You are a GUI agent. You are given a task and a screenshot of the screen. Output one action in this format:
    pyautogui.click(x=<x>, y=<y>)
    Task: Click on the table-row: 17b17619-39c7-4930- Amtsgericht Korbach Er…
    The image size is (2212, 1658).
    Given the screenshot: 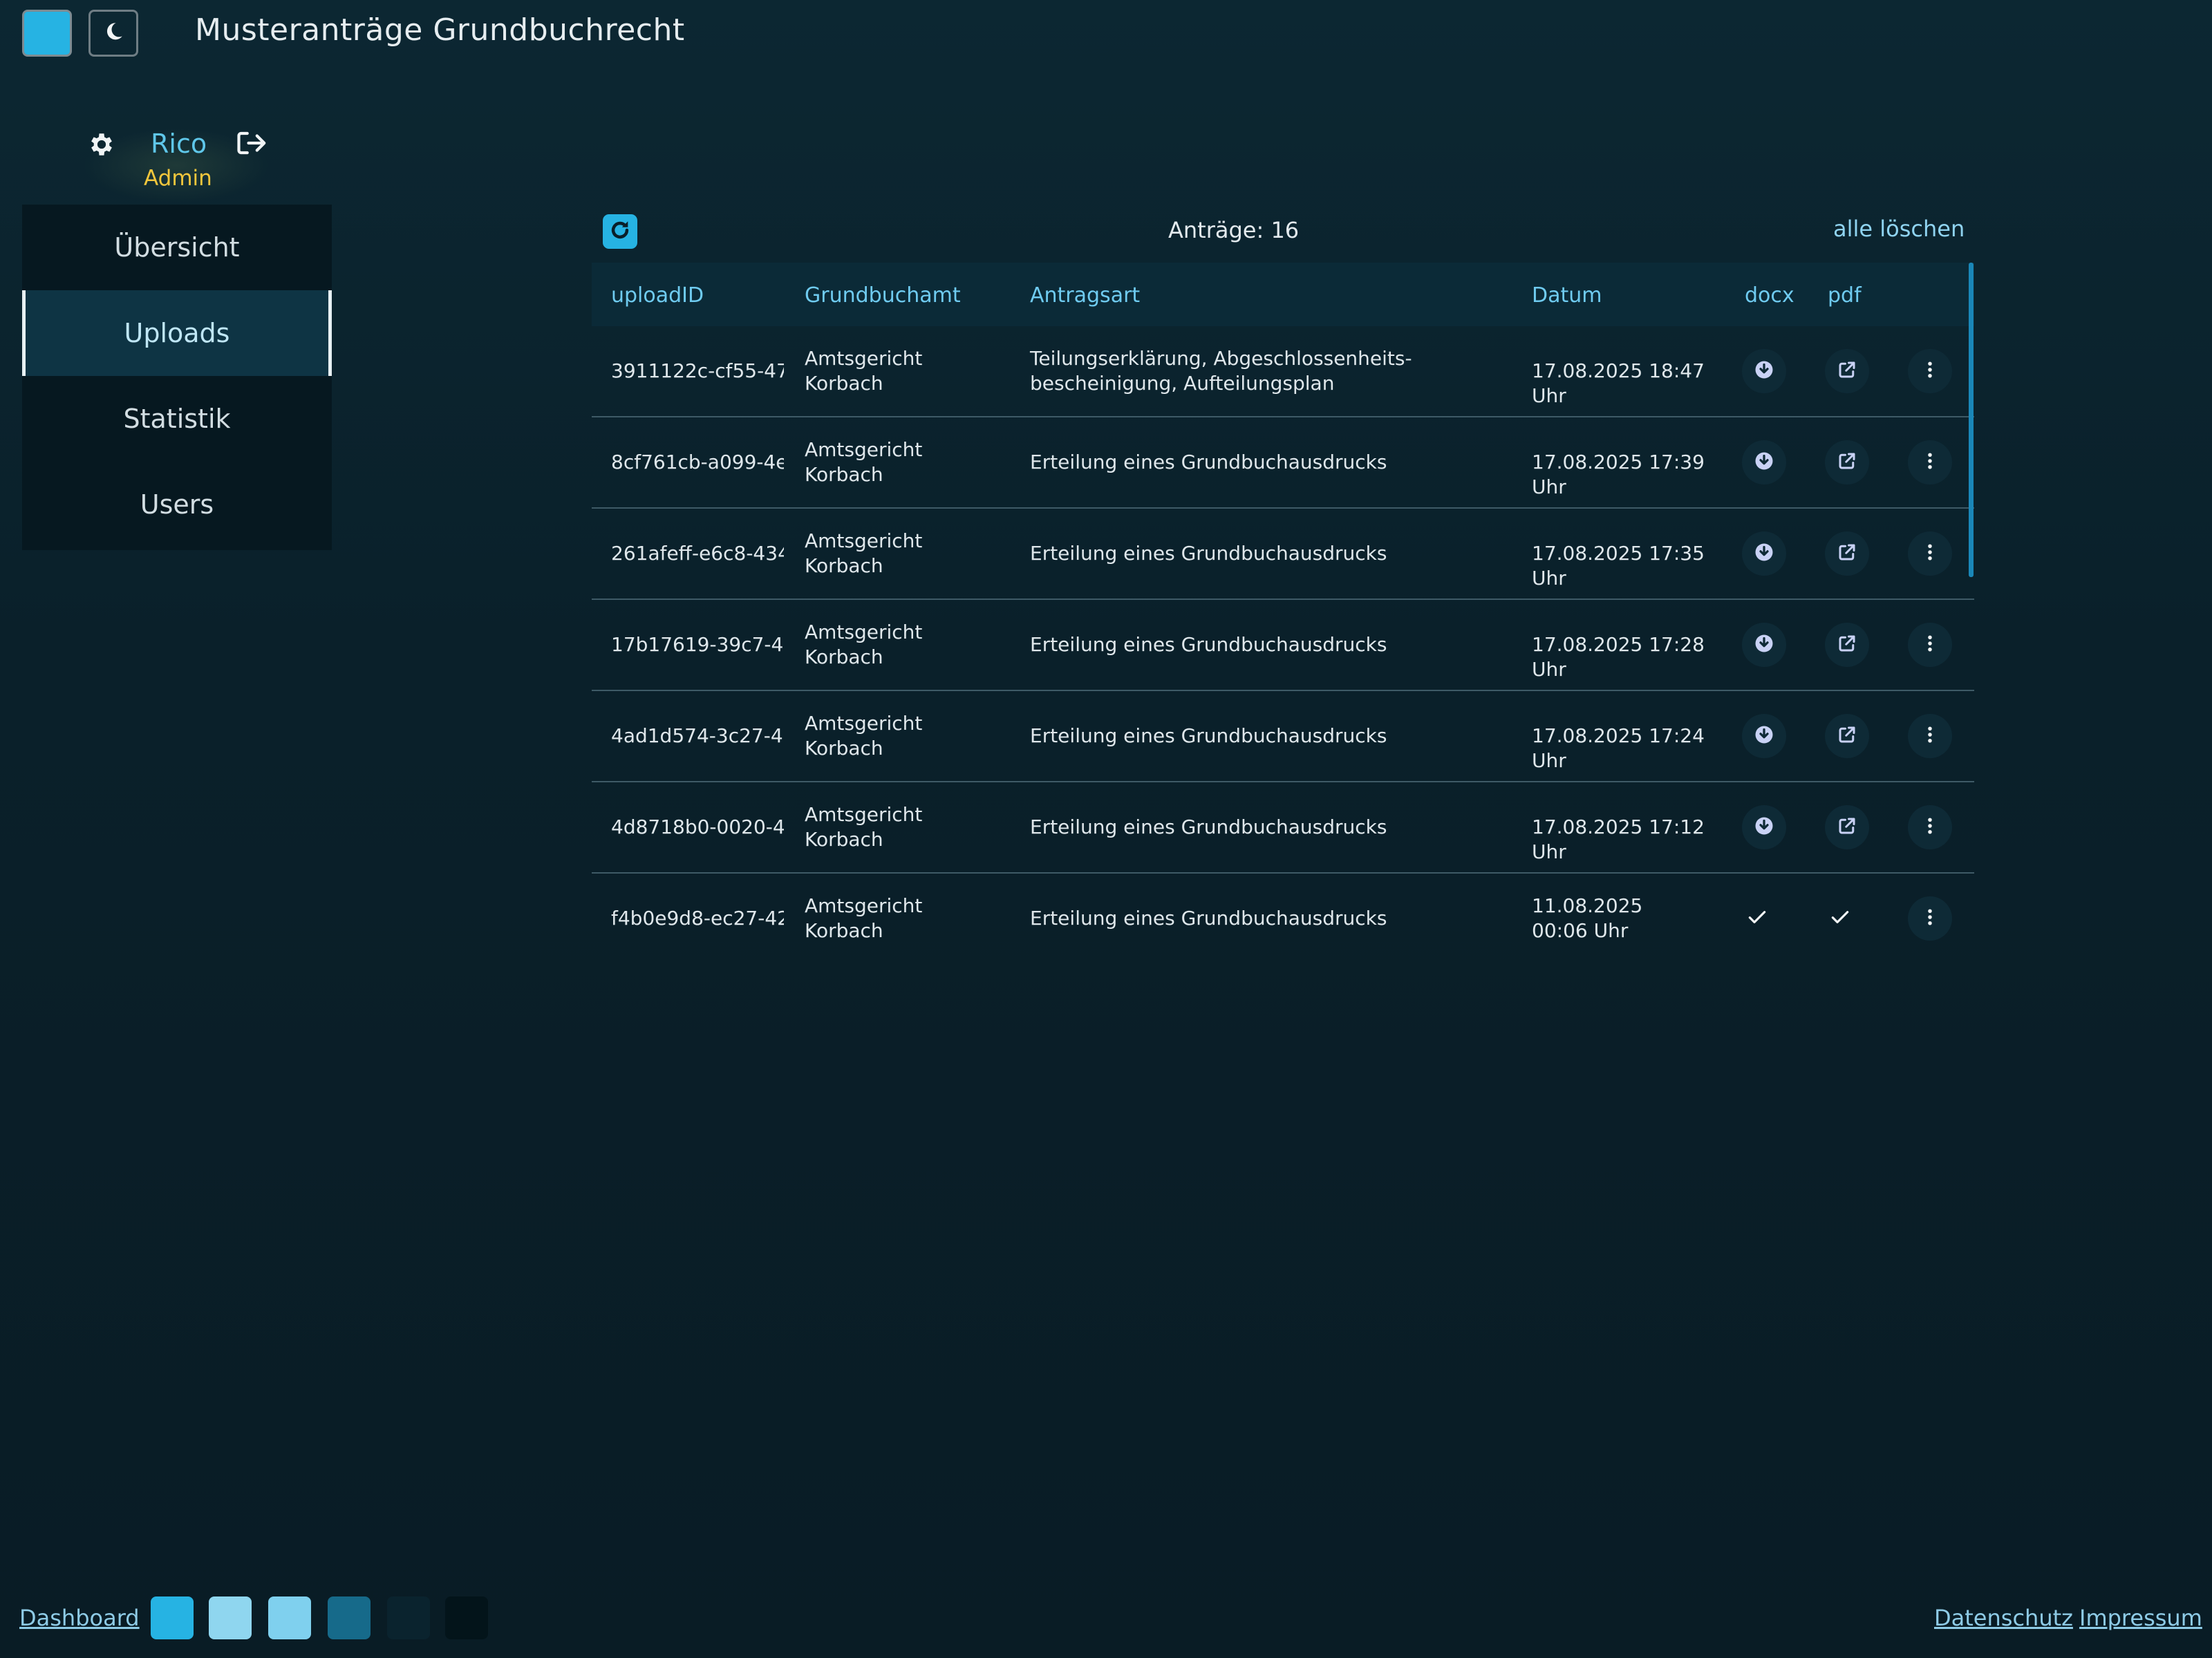 What is the action you would take?
    pyautogui.click(x=1283, y=645)
    